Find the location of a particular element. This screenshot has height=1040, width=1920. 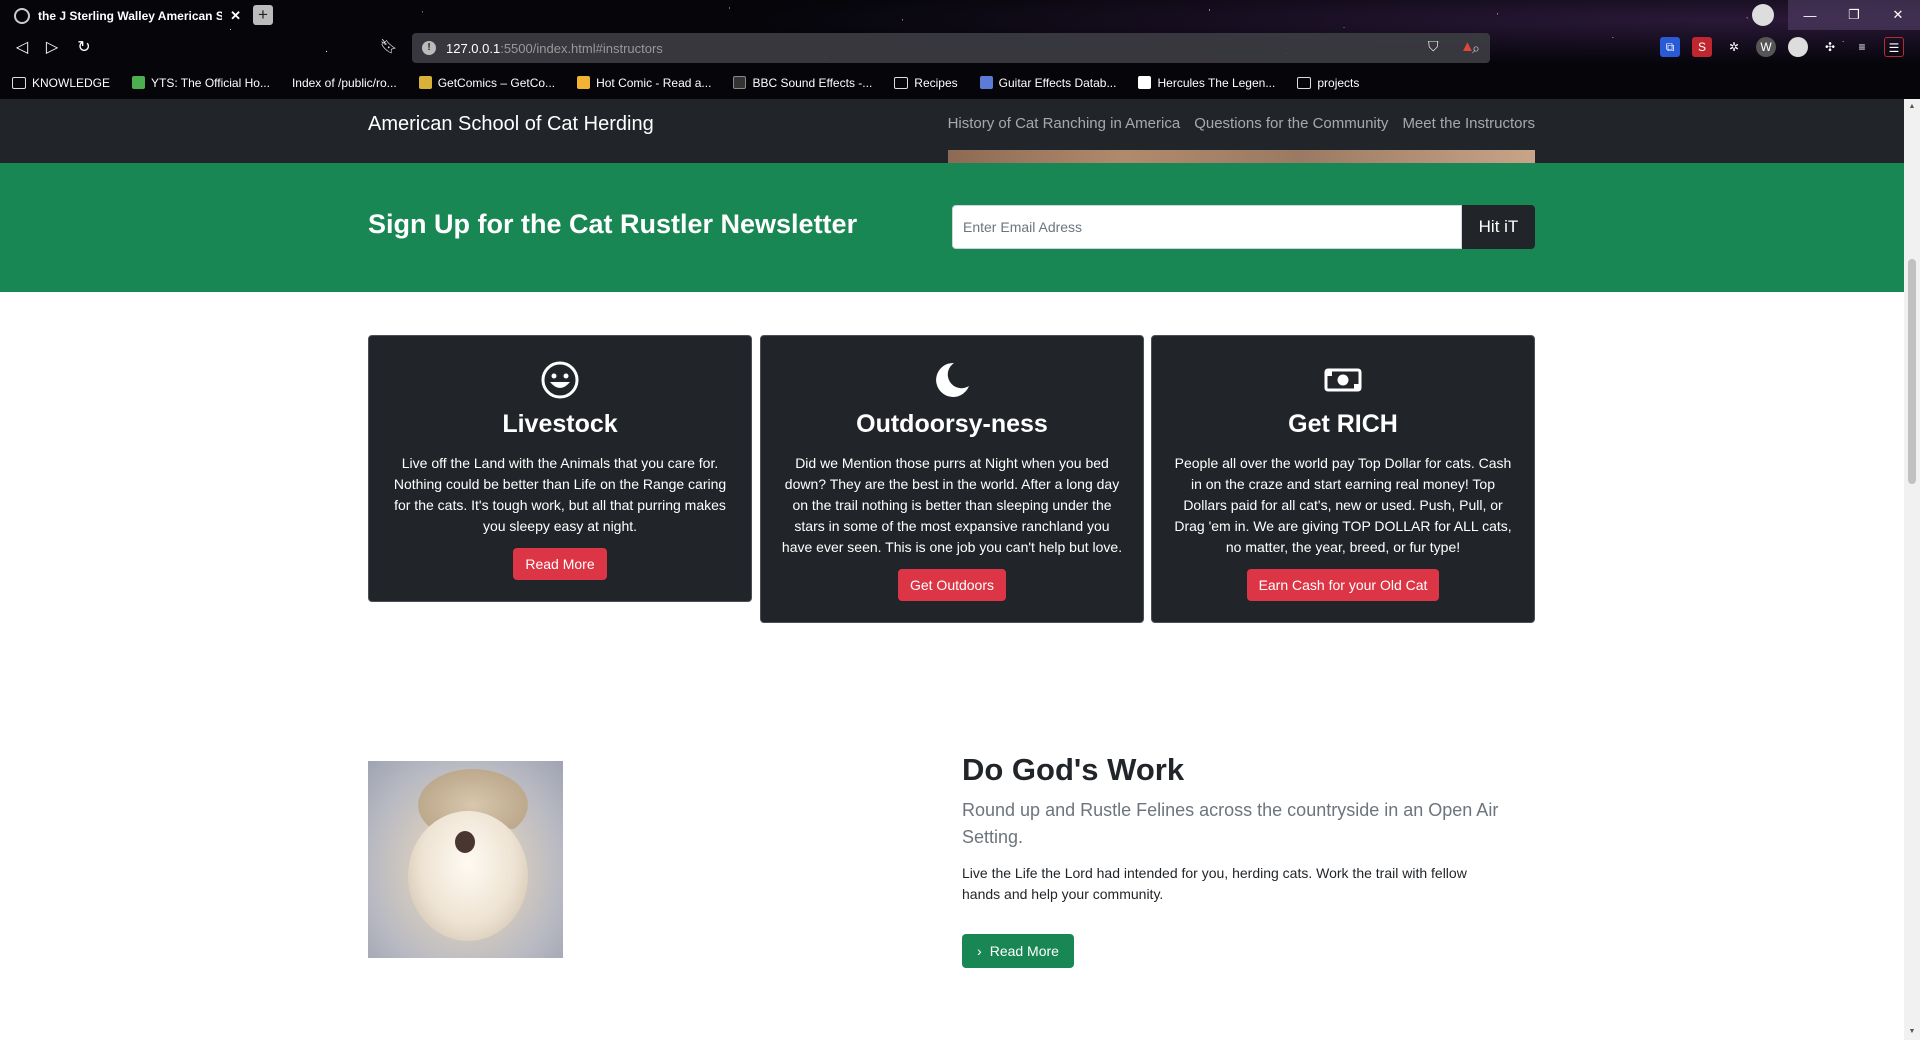

reload-icon: ↻ is located at coordinates (84, 48).